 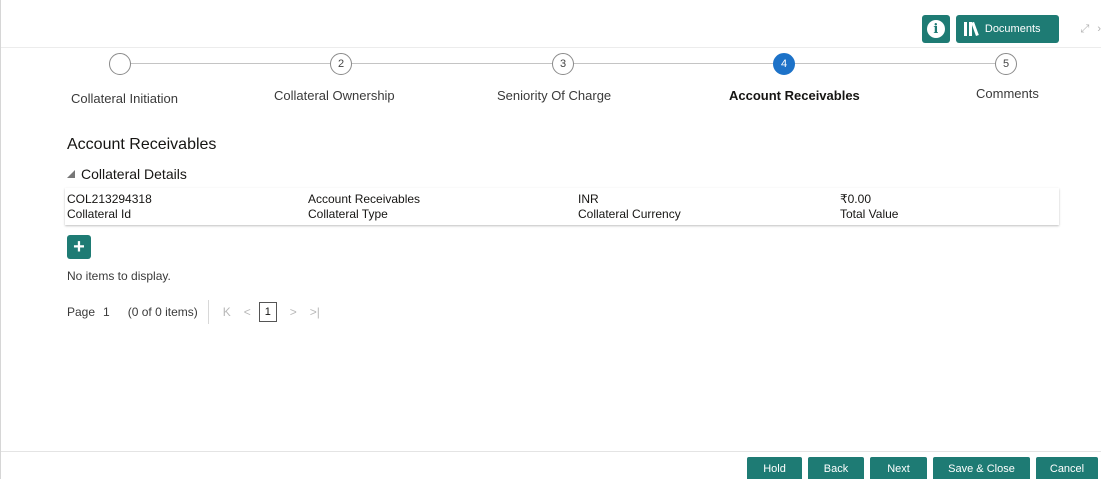 I want to click on detail-collateral-id: COL213294318 Collateral Id, so click(x=109, y=207).